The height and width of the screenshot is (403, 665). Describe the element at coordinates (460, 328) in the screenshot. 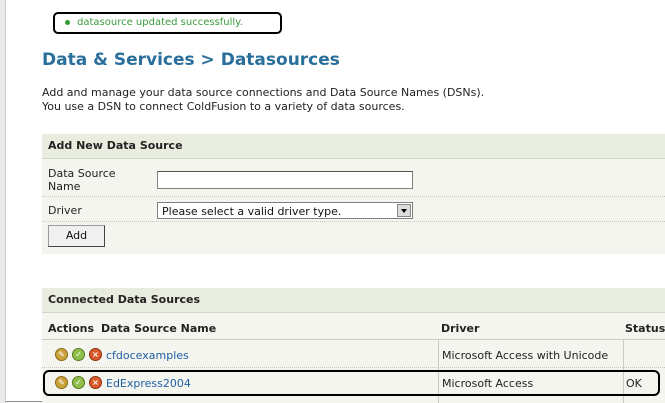

I see `column-header-driver: Driver` at that location.